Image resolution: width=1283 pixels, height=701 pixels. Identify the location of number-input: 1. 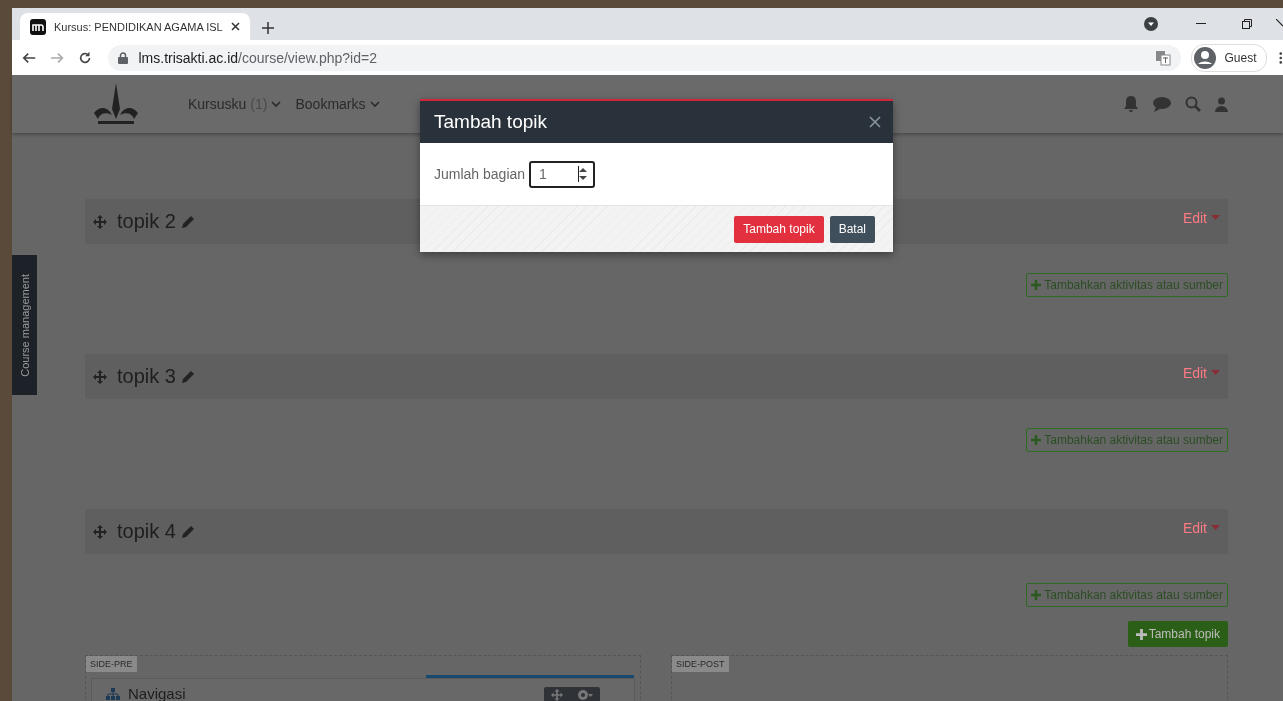
(562, 174).